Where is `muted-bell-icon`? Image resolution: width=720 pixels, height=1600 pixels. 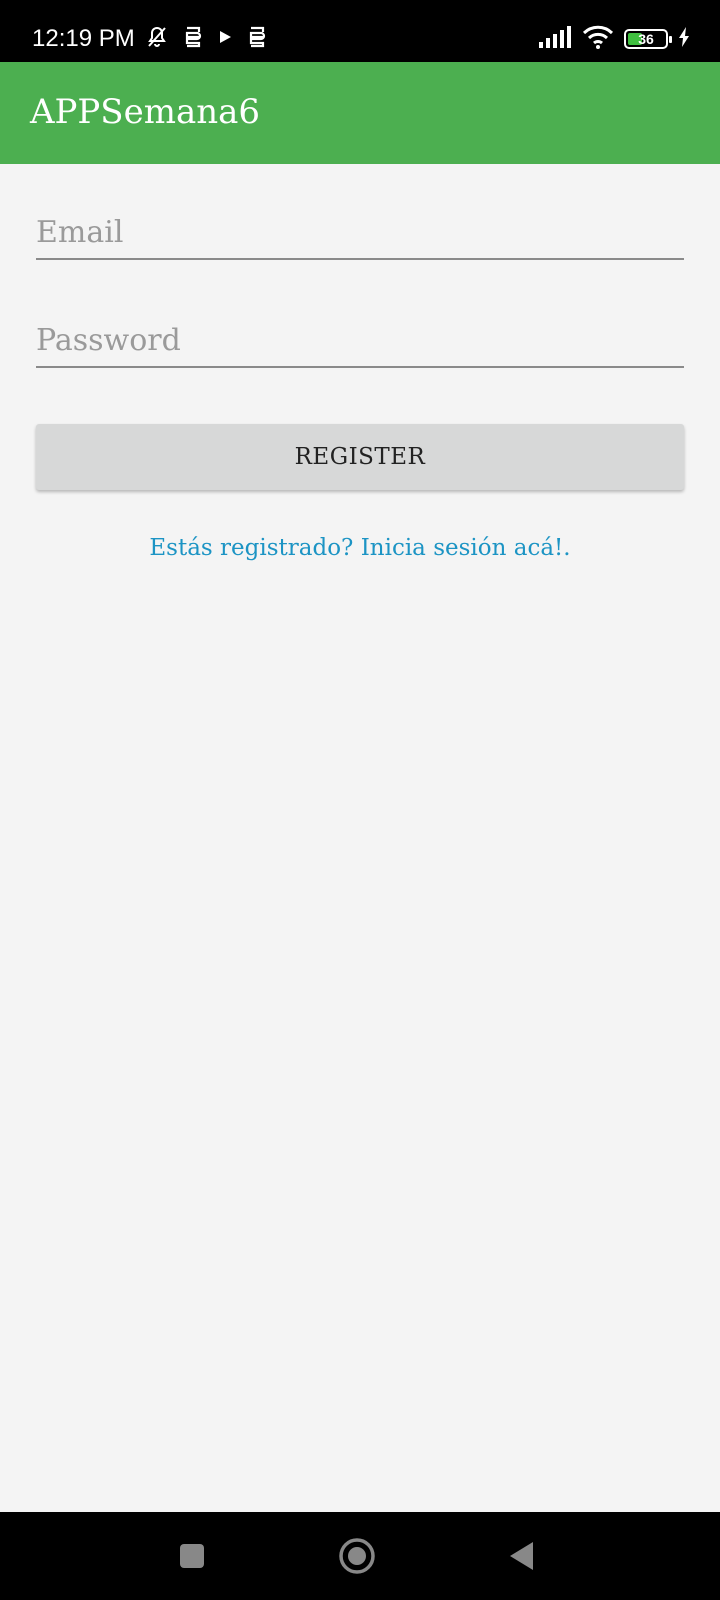 muted-bell-icon is located at coordinates (157, 39).